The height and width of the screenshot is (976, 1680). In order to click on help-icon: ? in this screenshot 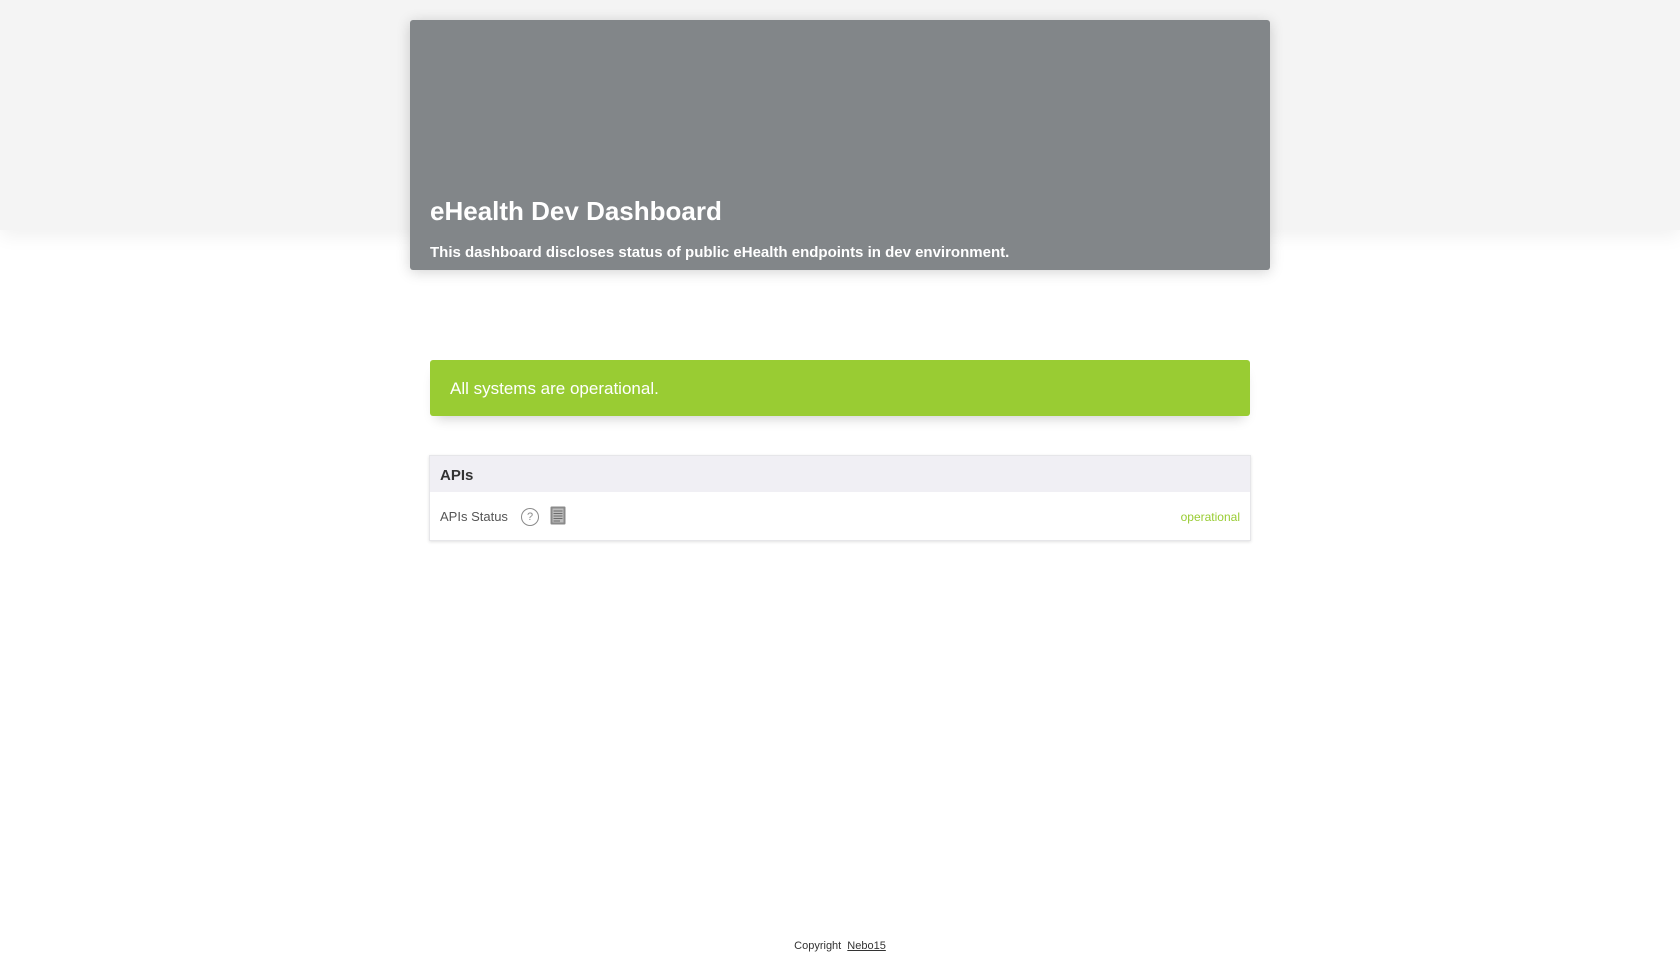, I will do `click(530, 517)`.